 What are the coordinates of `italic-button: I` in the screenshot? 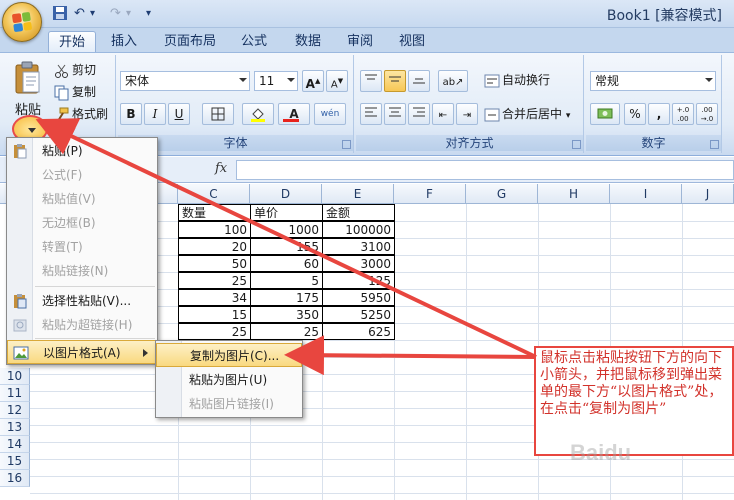 It's located at (155, 114).